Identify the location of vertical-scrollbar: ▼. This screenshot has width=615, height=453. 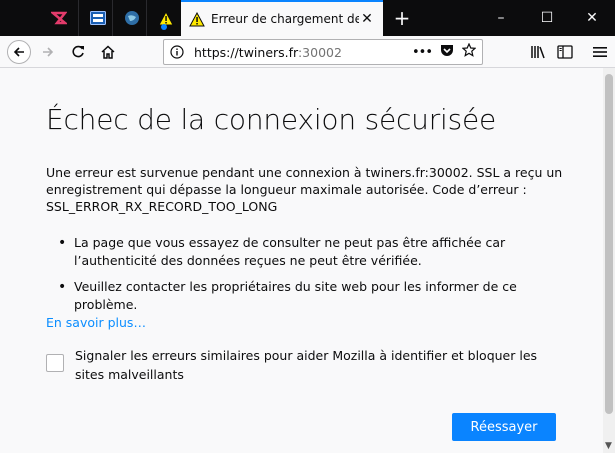
(609, 260).